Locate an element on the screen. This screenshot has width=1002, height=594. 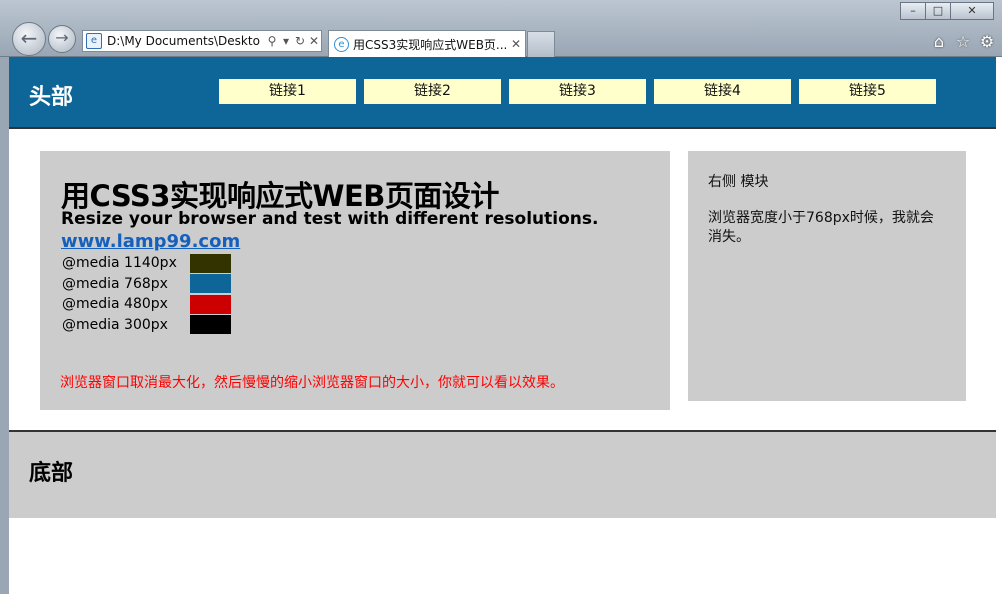
gear-icon: ⚙ is located at coordinates (987, 41).